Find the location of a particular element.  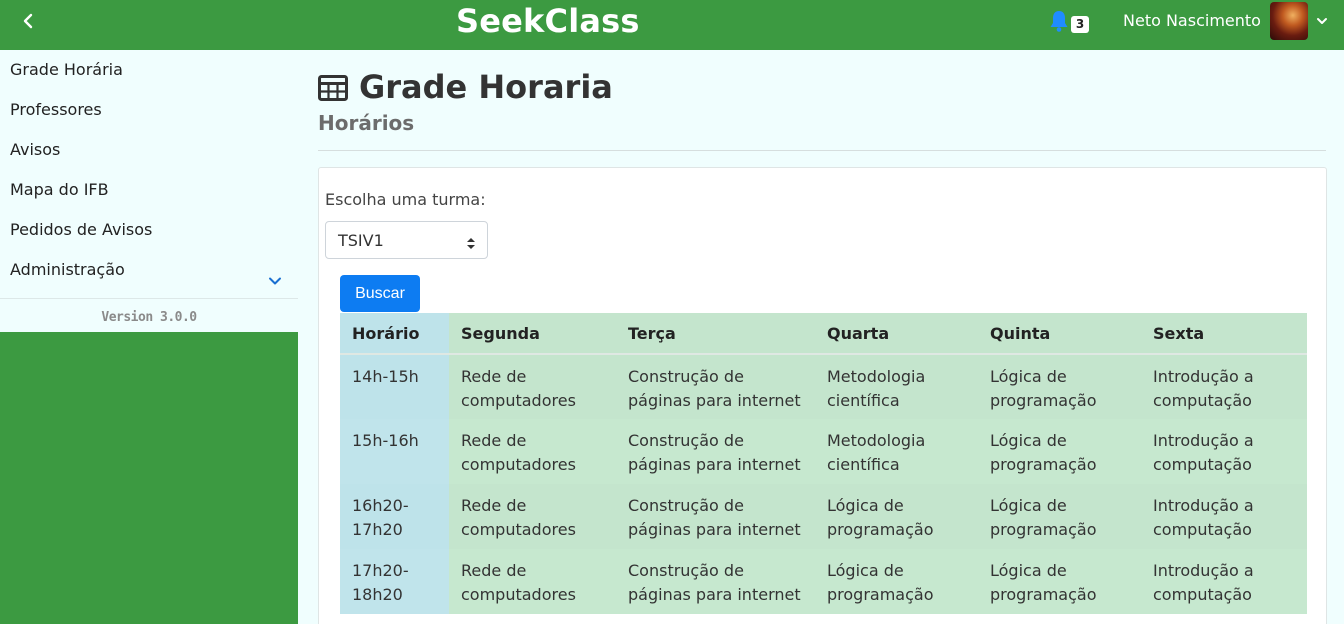

turma-select: TSIV1 is located at coordinates (406, 240).